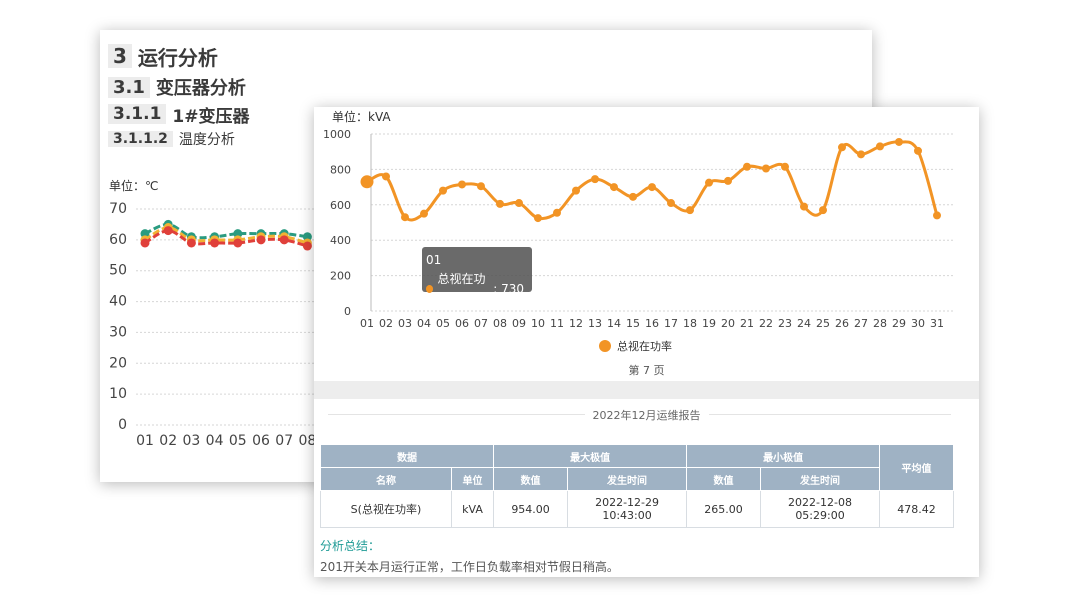  I want to click on x-tick-label: 19, so click(709, 323).